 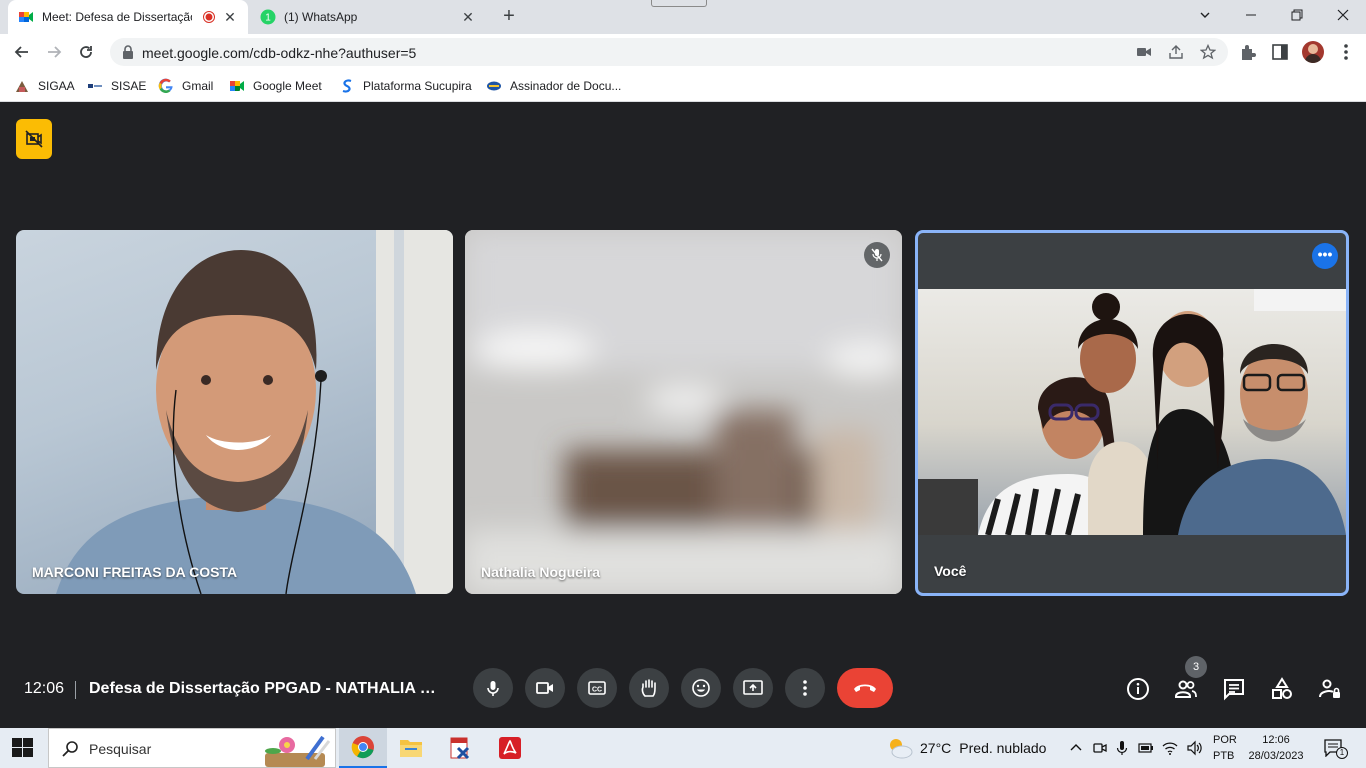 I want to click on reload-button, so click(x=86, y=52).